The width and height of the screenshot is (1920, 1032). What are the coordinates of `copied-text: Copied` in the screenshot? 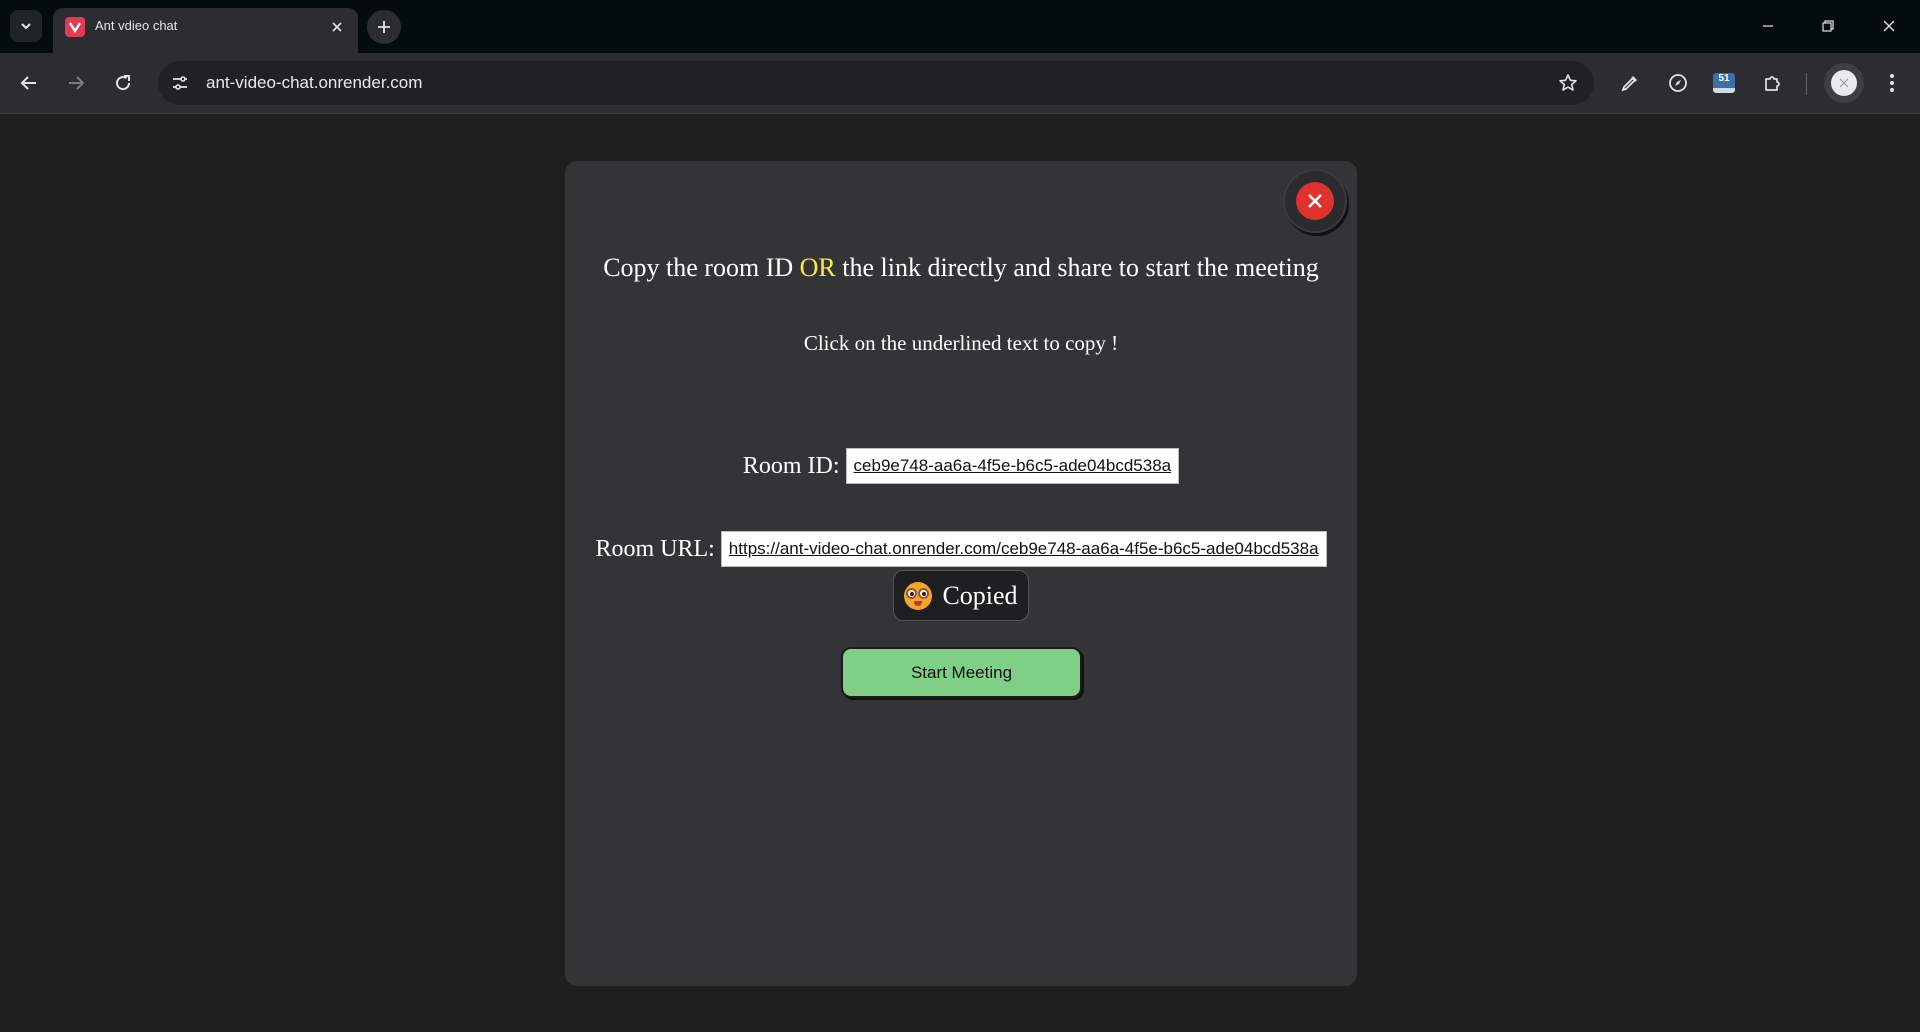 It's located at (980, 595).